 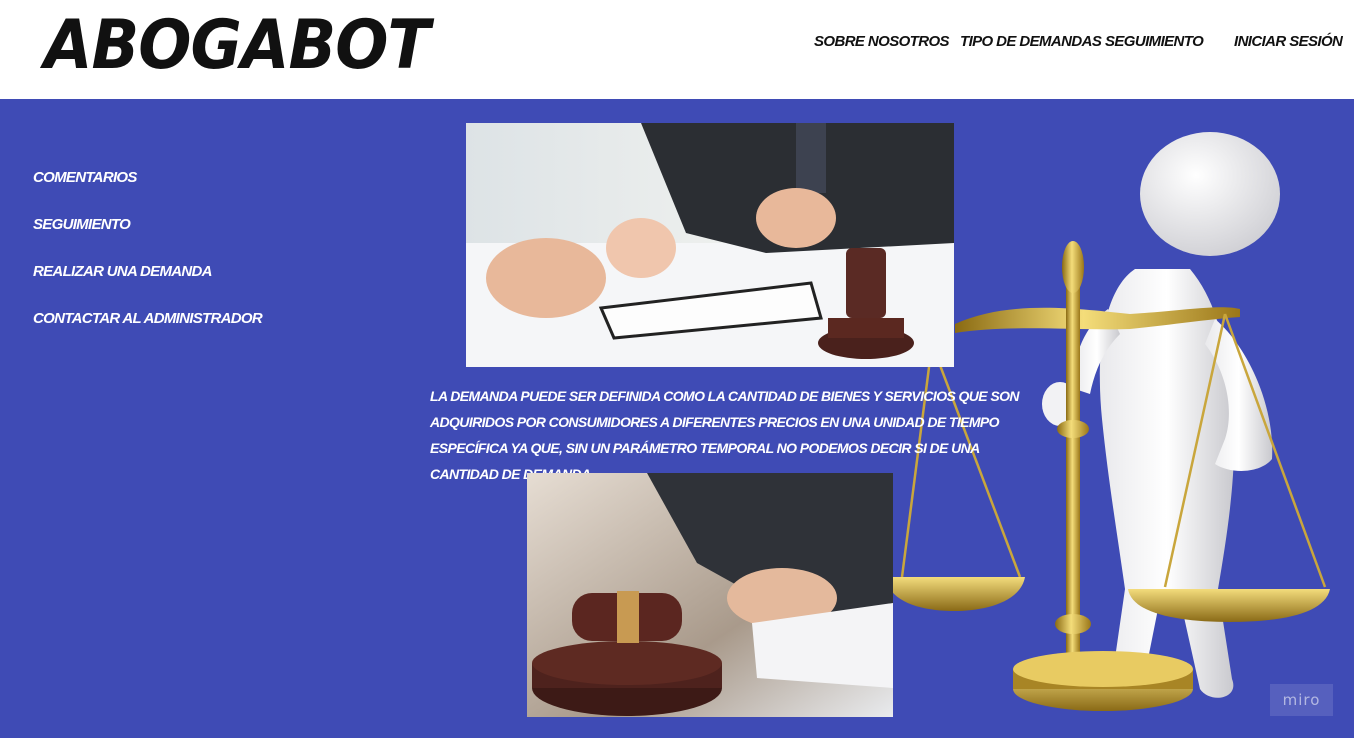 What do you see at coordinates (1288, 41) in the screenshot?
I see `nav-iniciar-sesion: INICIAR SESIÓN` at bounding box center [1288, 41].